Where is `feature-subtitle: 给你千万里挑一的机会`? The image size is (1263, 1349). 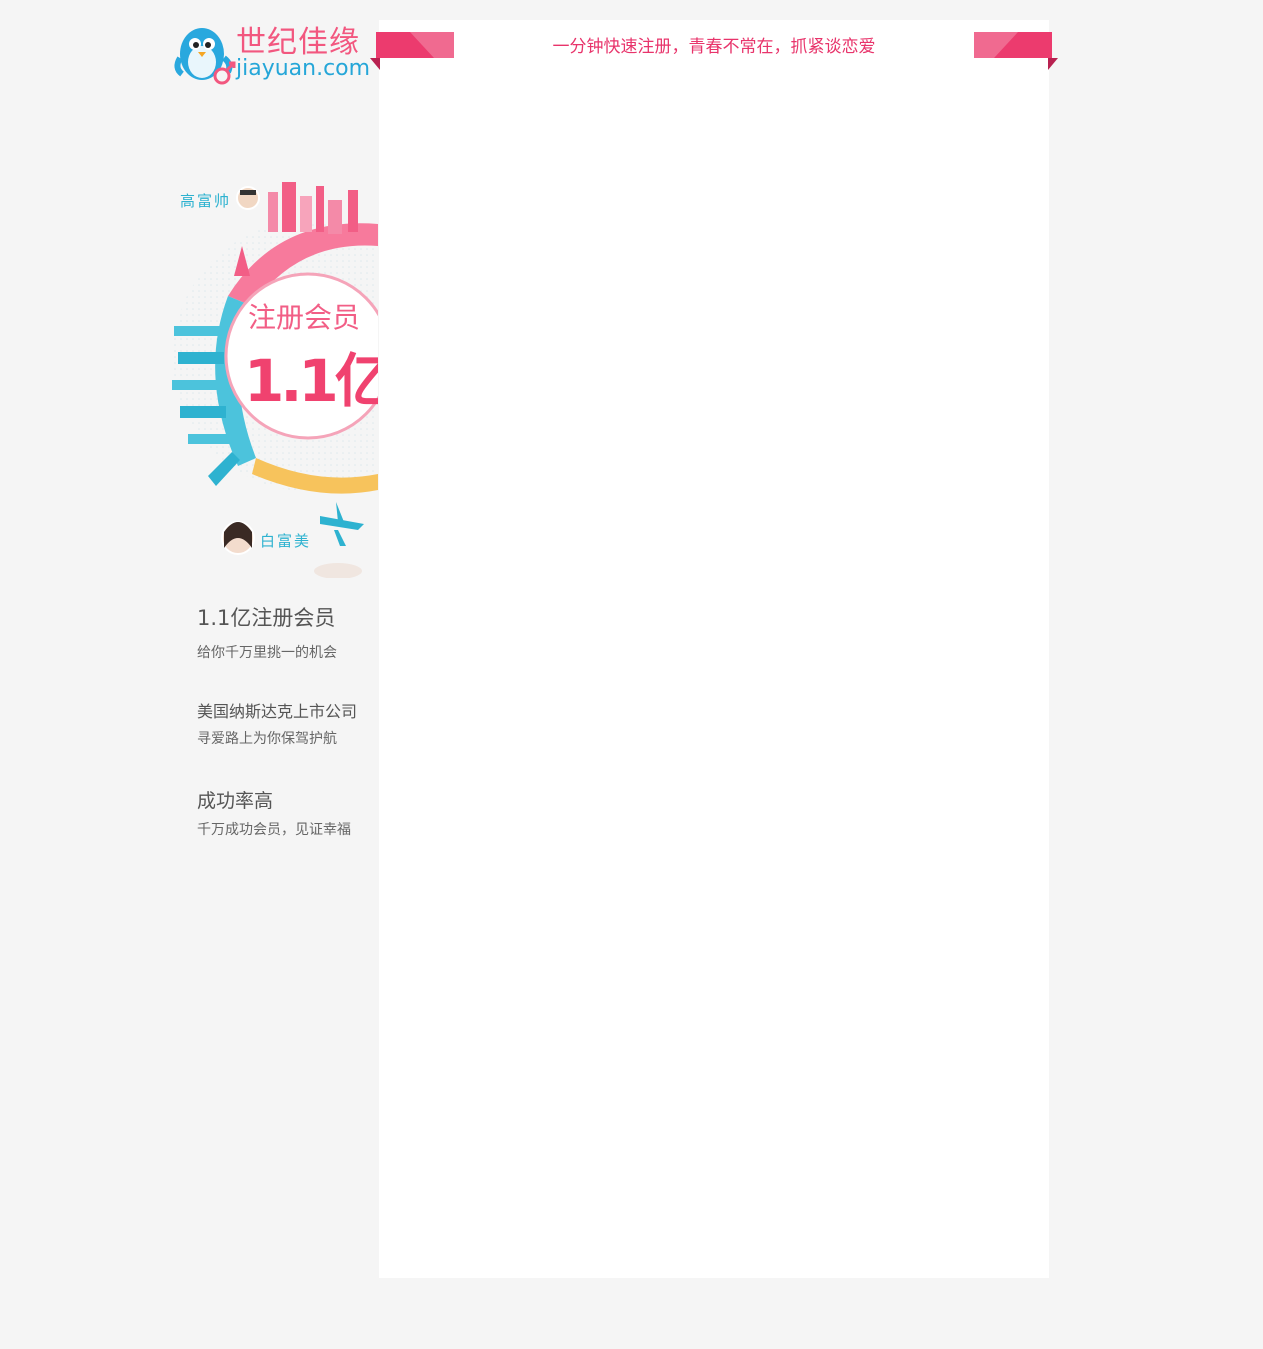
feature-subtitle: 给你千万里挑一的机会 is located at coordinates (267, 653).